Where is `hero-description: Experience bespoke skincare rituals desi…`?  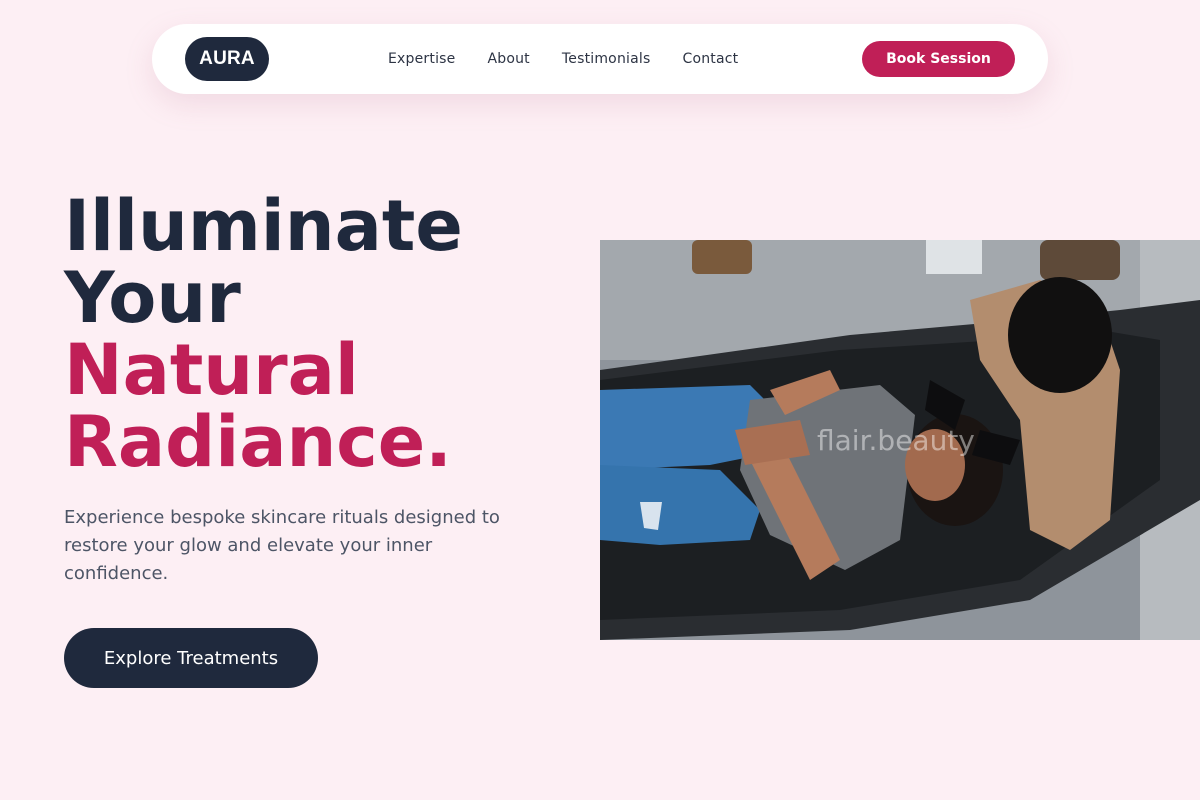
hero-description: Experience bespoke skincare rituals desi… is located at coordinates (282, 545).